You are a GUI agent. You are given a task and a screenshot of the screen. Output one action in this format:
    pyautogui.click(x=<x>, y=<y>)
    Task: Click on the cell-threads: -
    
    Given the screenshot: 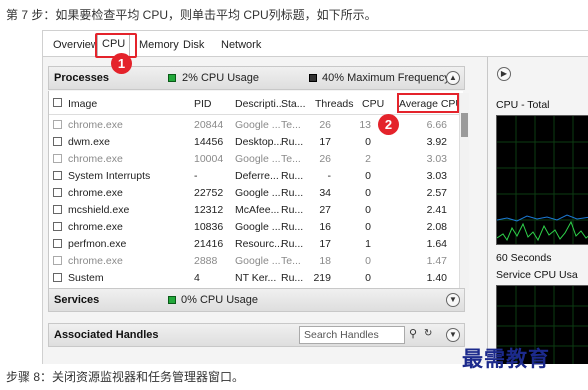 What is the action you would take?
    pyautogui.click(x=329, y=176)
    